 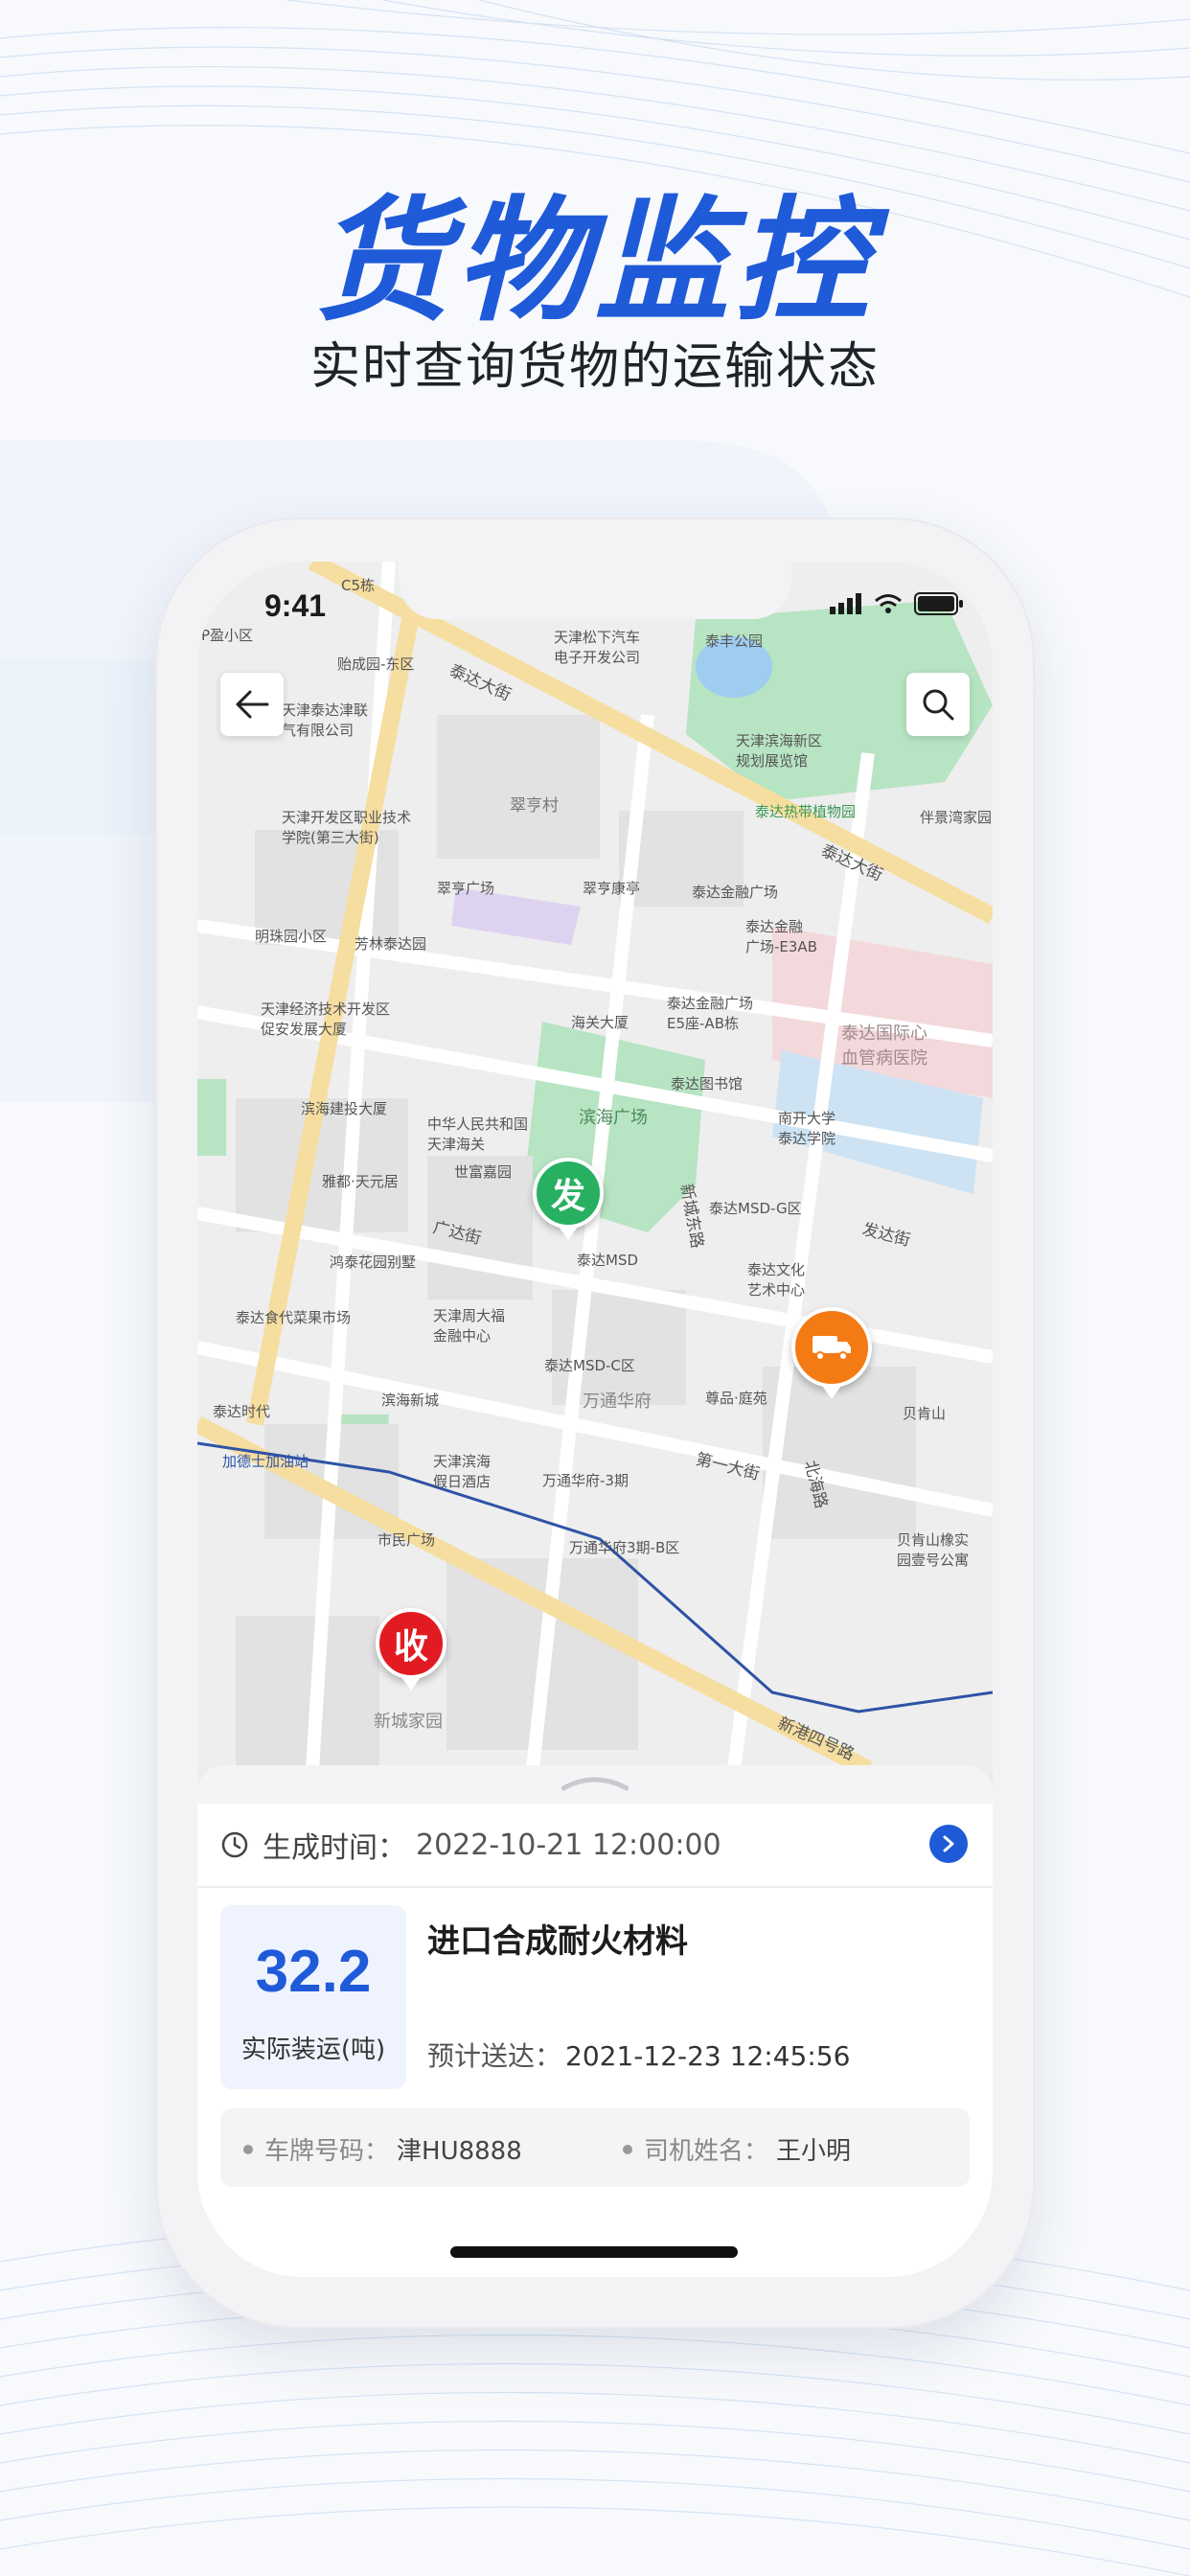 I want to click on map-label: 世富嘉园, so click(x=484, y=1172).